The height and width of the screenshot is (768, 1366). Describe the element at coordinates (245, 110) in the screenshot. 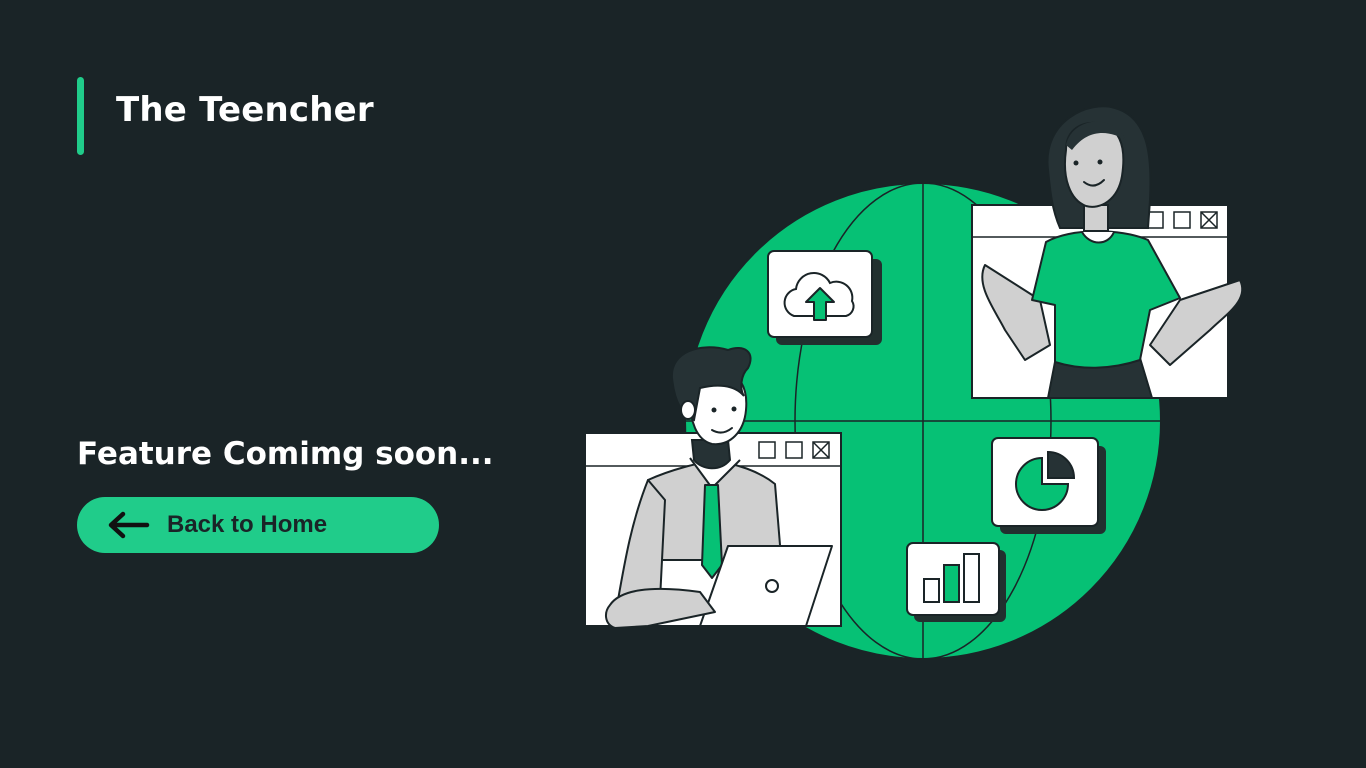

I see `brand-title: The Teencher` at that location.